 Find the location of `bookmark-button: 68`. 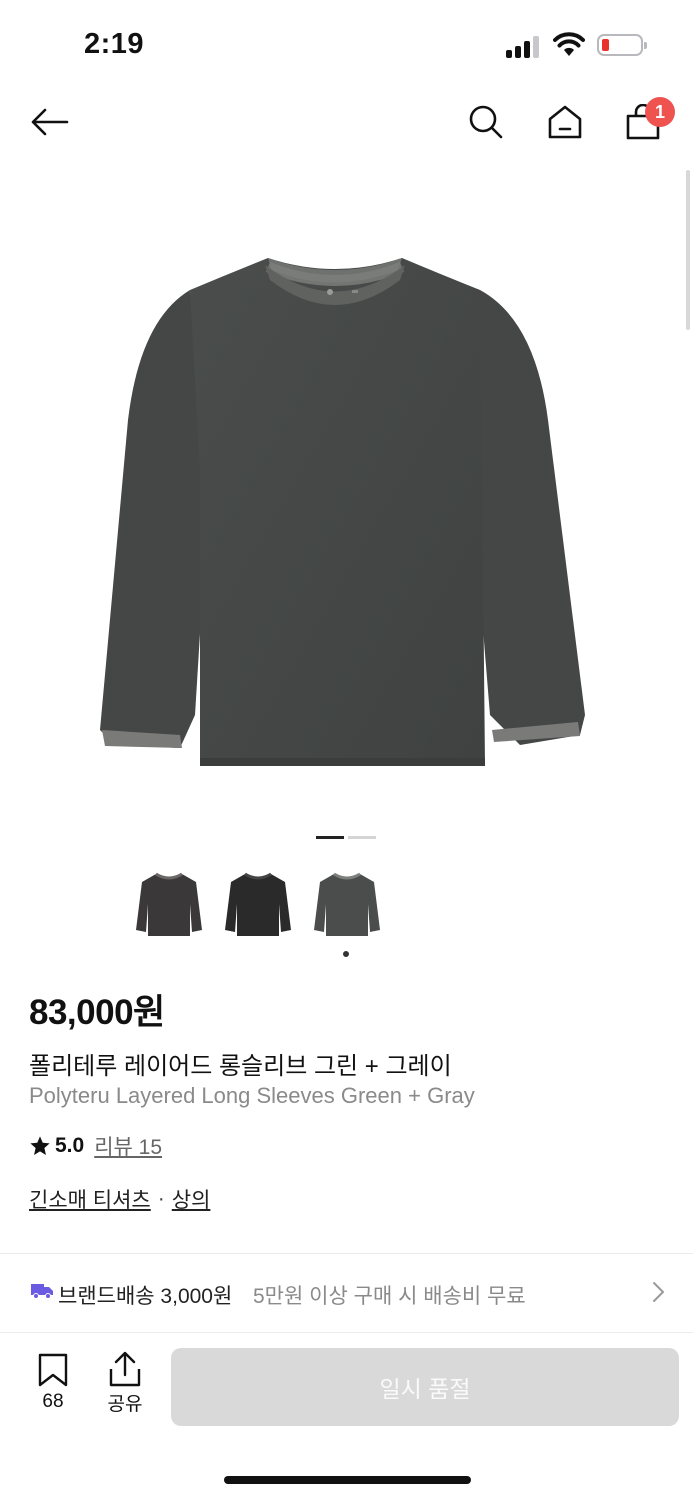

bookmark-button: 68 is located at coordinates (53, 1386).